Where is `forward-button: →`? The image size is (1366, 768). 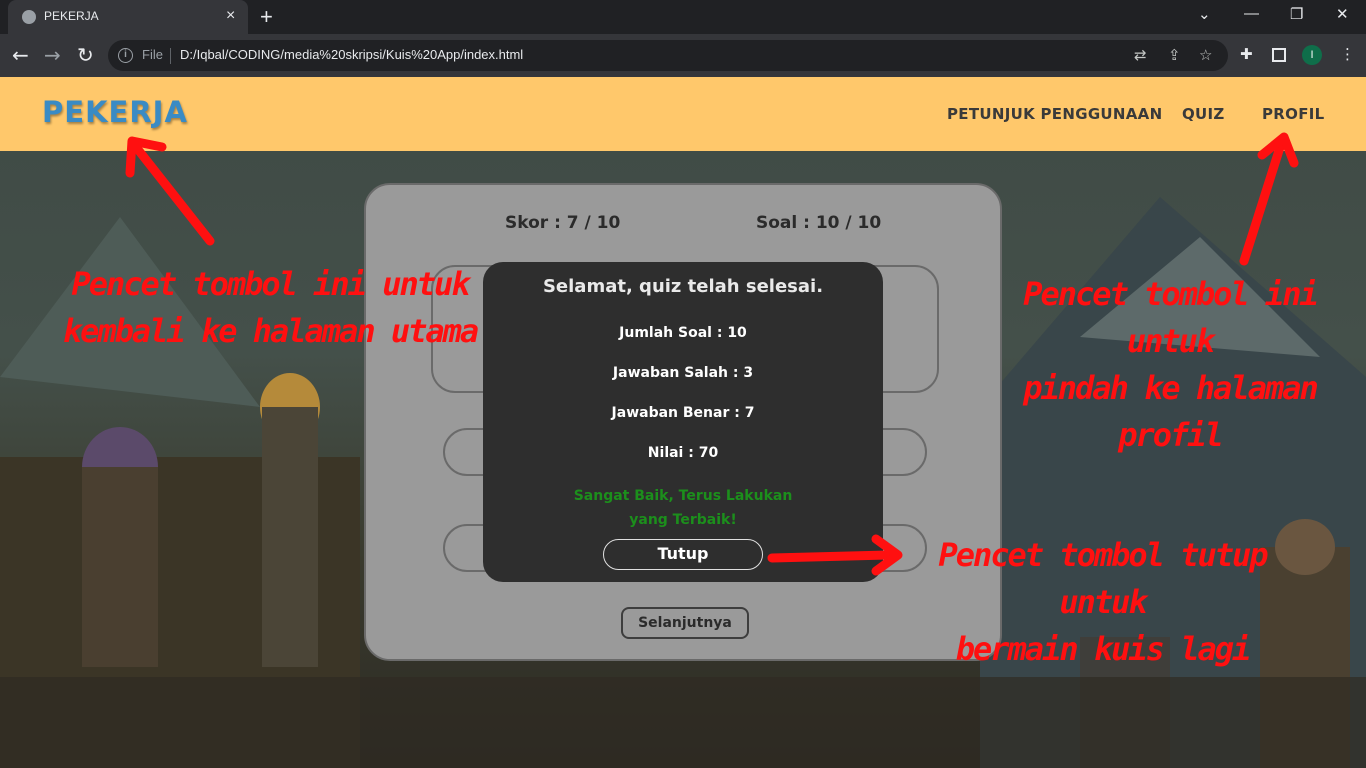
forward-button: → is located at coordinates (52, 55).